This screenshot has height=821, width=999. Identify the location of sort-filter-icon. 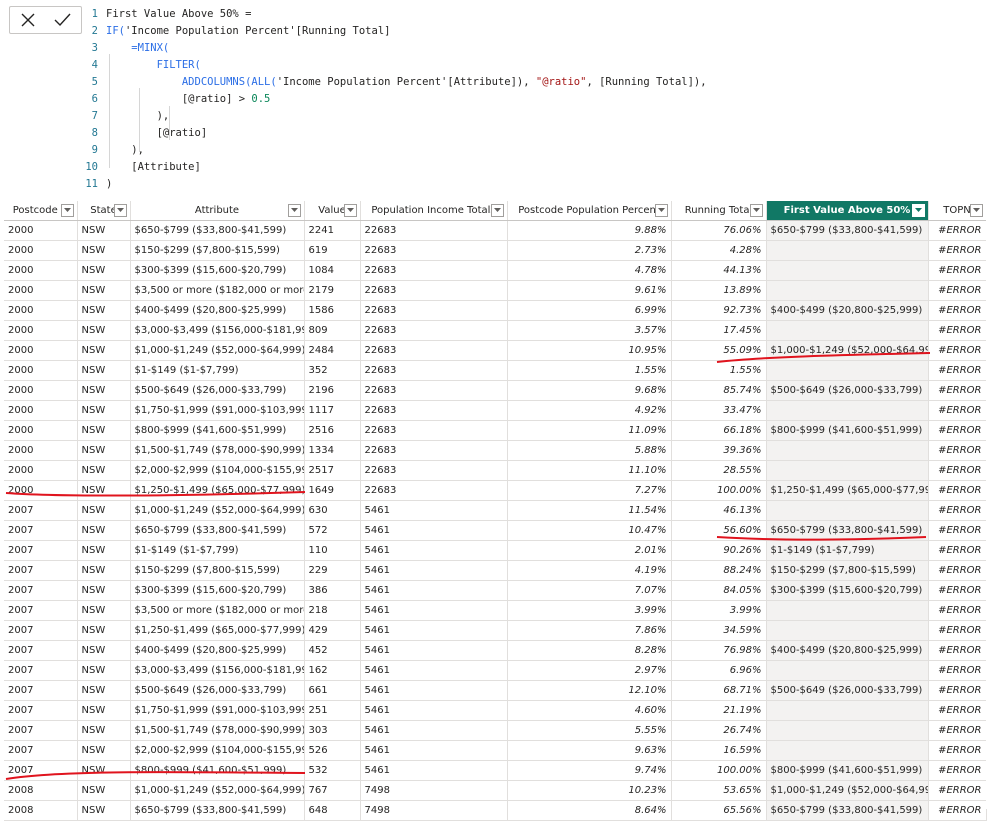
(67, 210).